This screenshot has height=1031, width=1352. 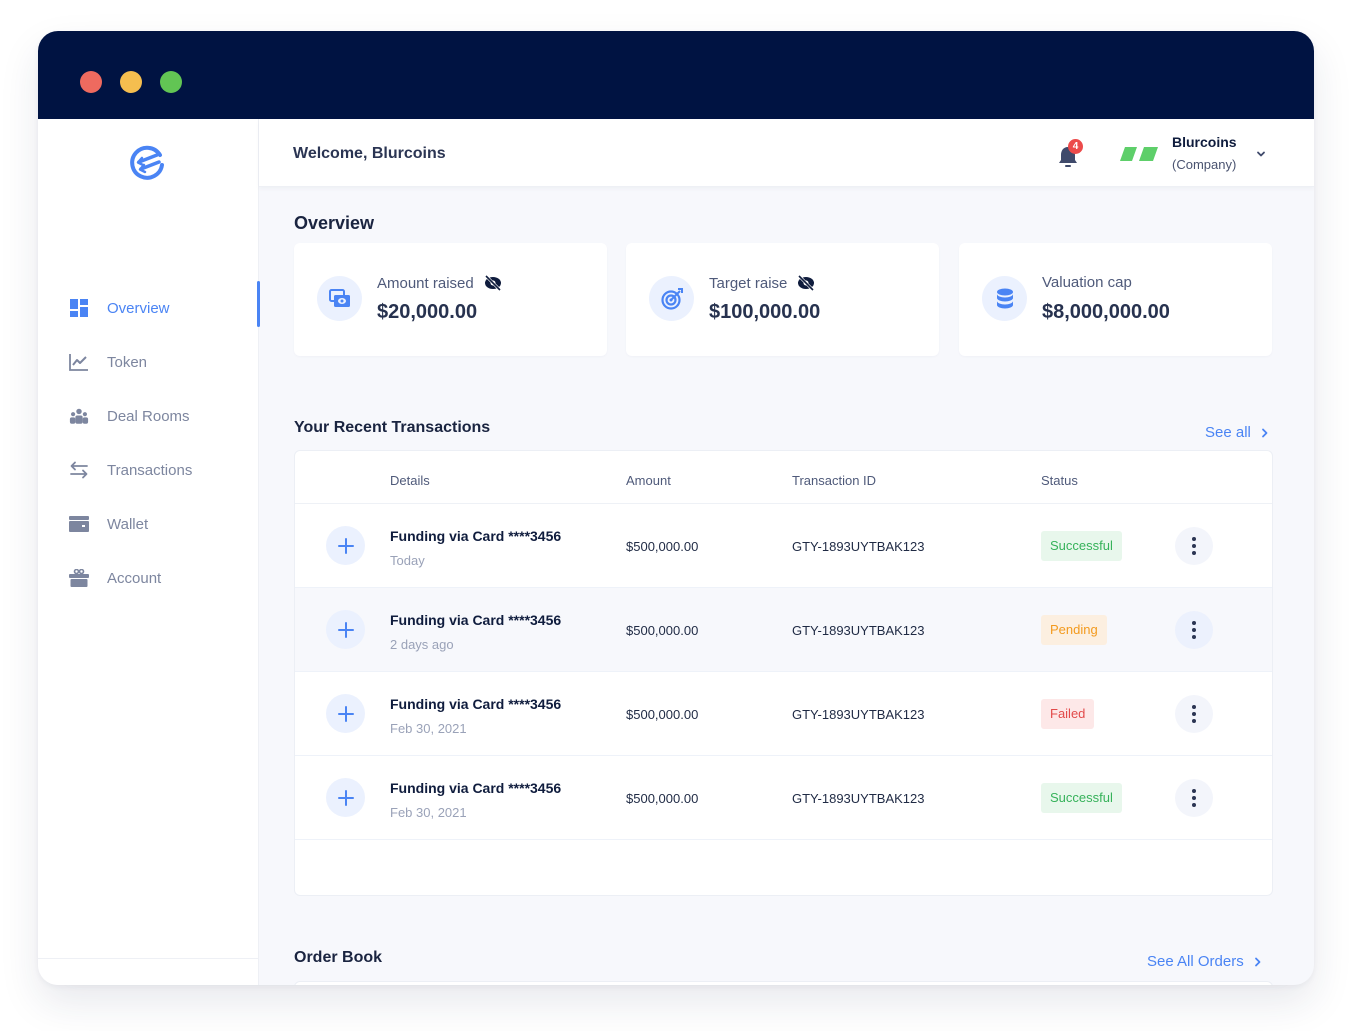 I want to click on sidebar-item-label: Overview, so click(x=138, y=308).